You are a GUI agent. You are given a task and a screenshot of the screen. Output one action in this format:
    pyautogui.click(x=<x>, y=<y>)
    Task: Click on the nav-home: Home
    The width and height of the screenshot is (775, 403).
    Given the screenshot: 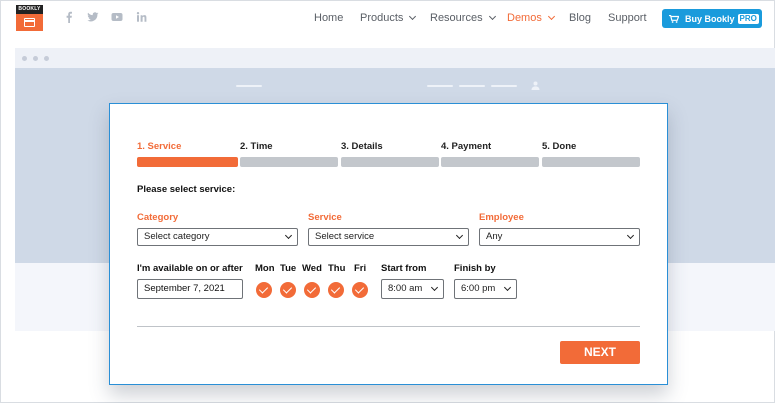 What is the action you would take?
    pyautogui.click(x=328, y=18)
    